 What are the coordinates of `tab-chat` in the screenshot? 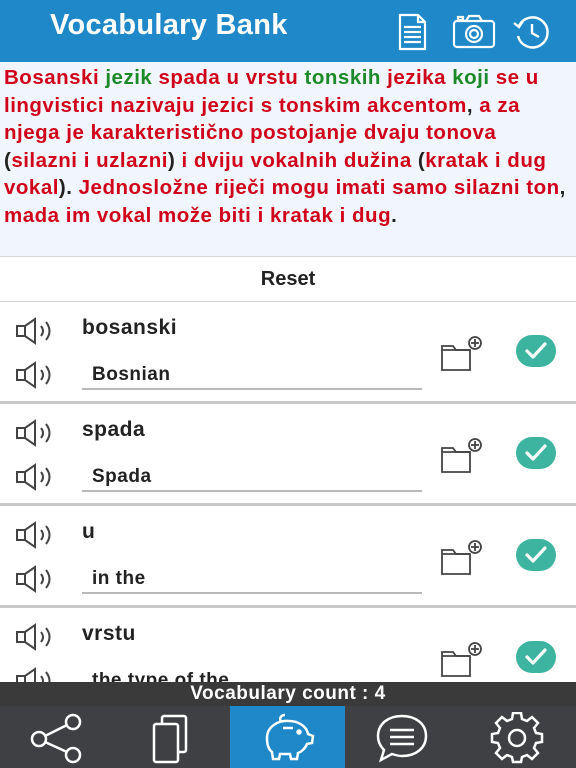 It's located at (402, 737).